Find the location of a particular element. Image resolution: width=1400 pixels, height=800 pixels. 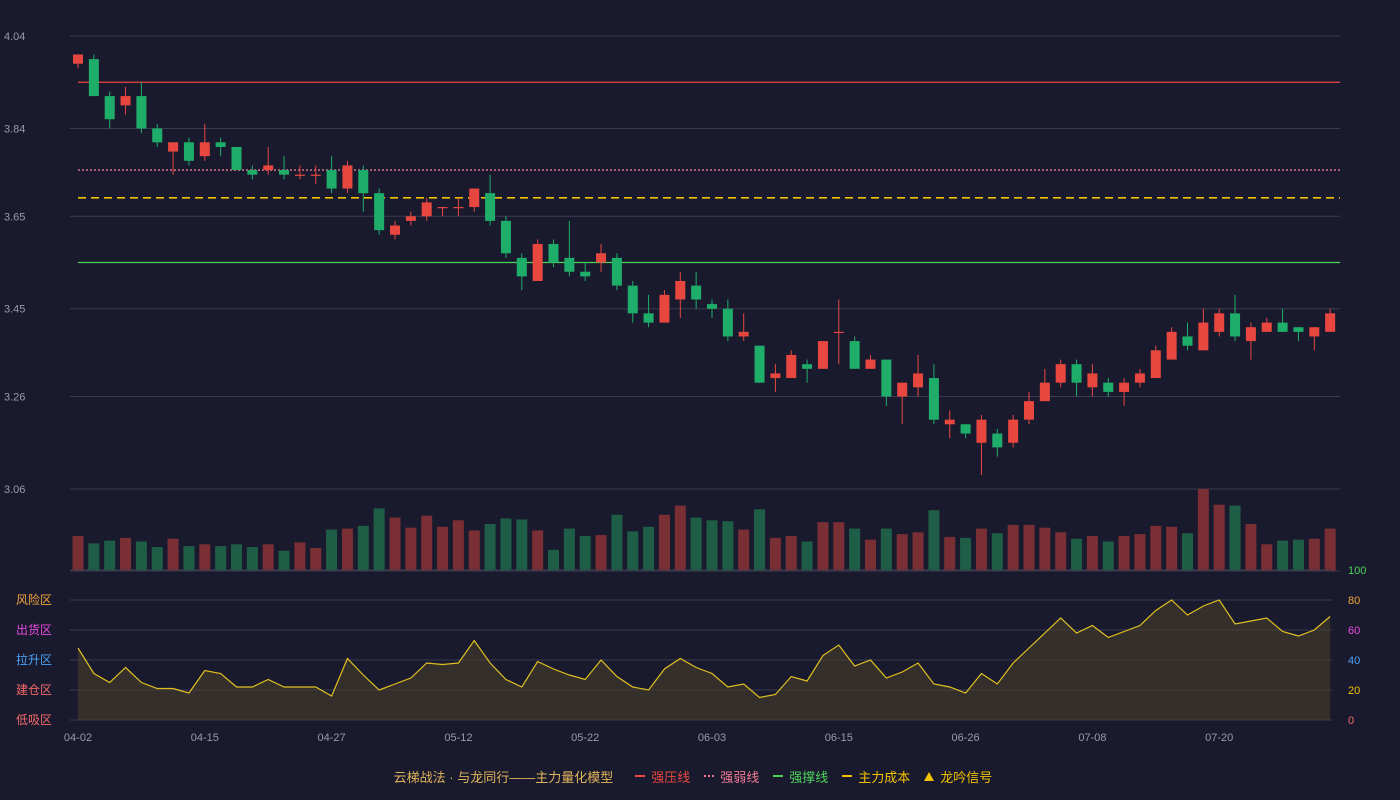

osc-zone-label: 拉升区 is located at coordinates (34, 659).